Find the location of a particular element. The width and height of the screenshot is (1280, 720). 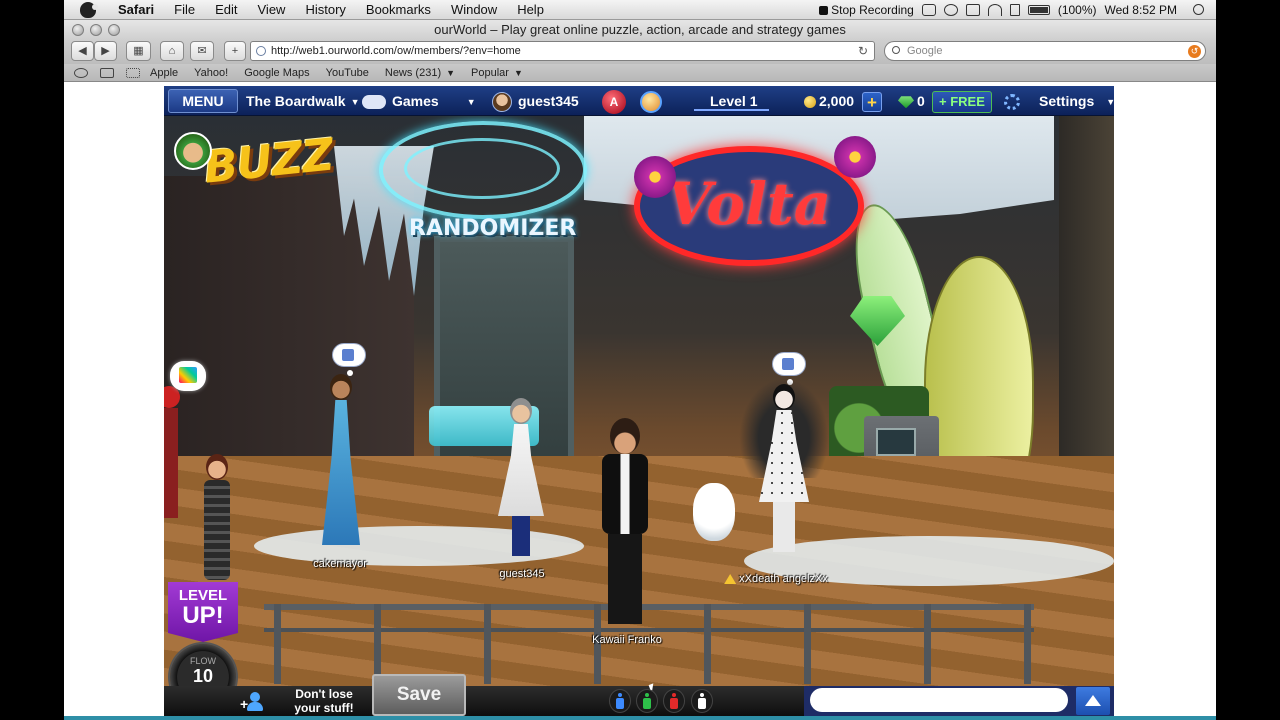

player-avatar-guest345 is located at coordinates (521, 478).